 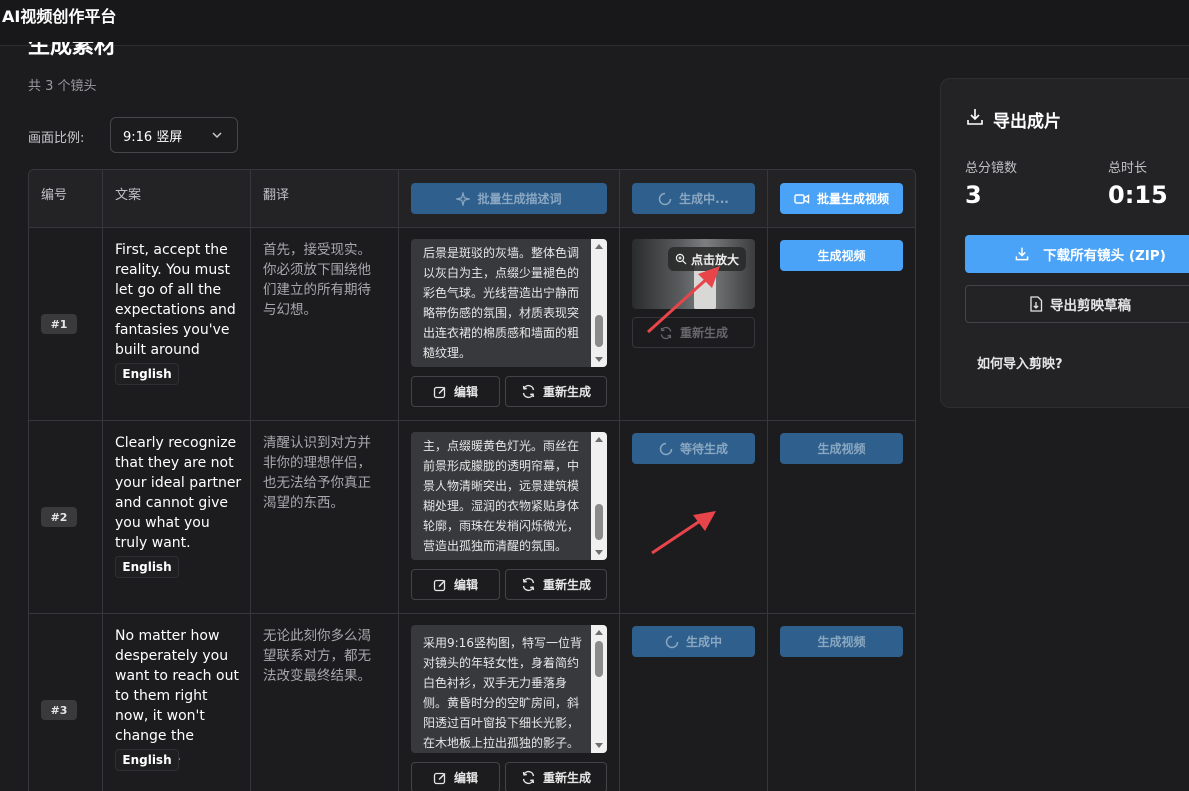 I want to click on zoom-in-icon, so click(x=681, y=259).